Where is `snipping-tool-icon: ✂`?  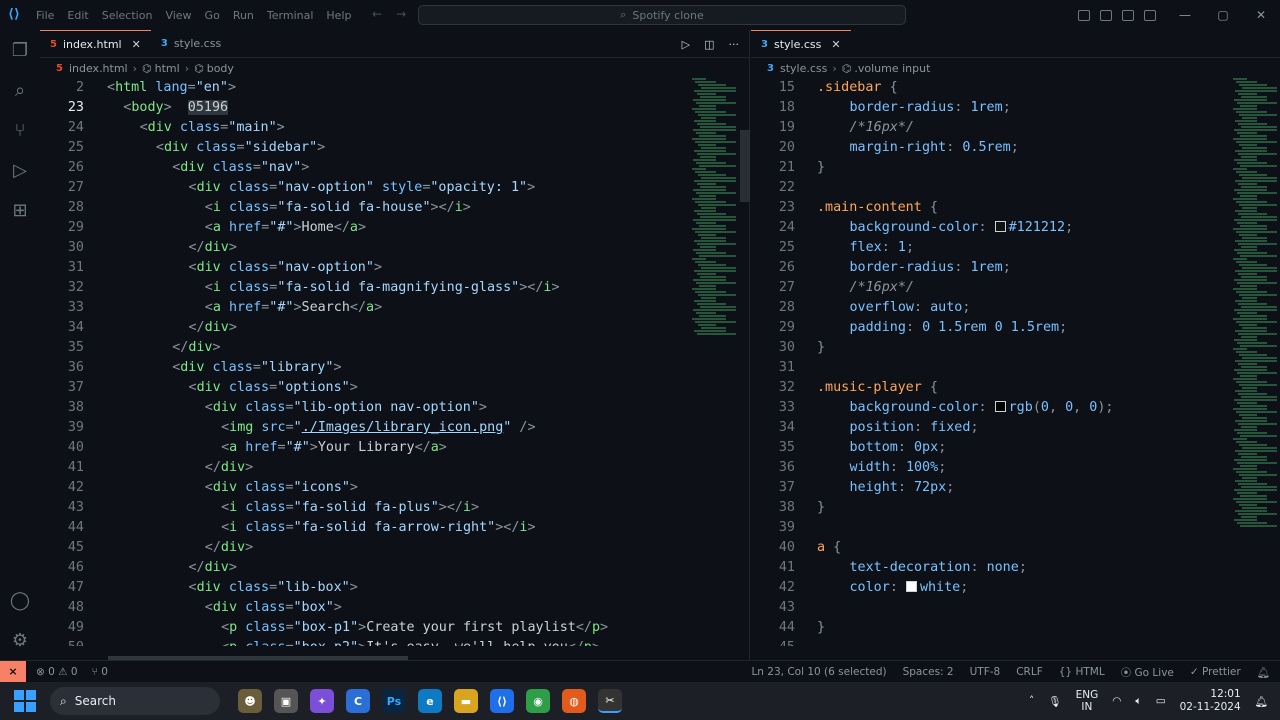 snipping-tool-icon: ✂ is located at coordinates (610, 701).